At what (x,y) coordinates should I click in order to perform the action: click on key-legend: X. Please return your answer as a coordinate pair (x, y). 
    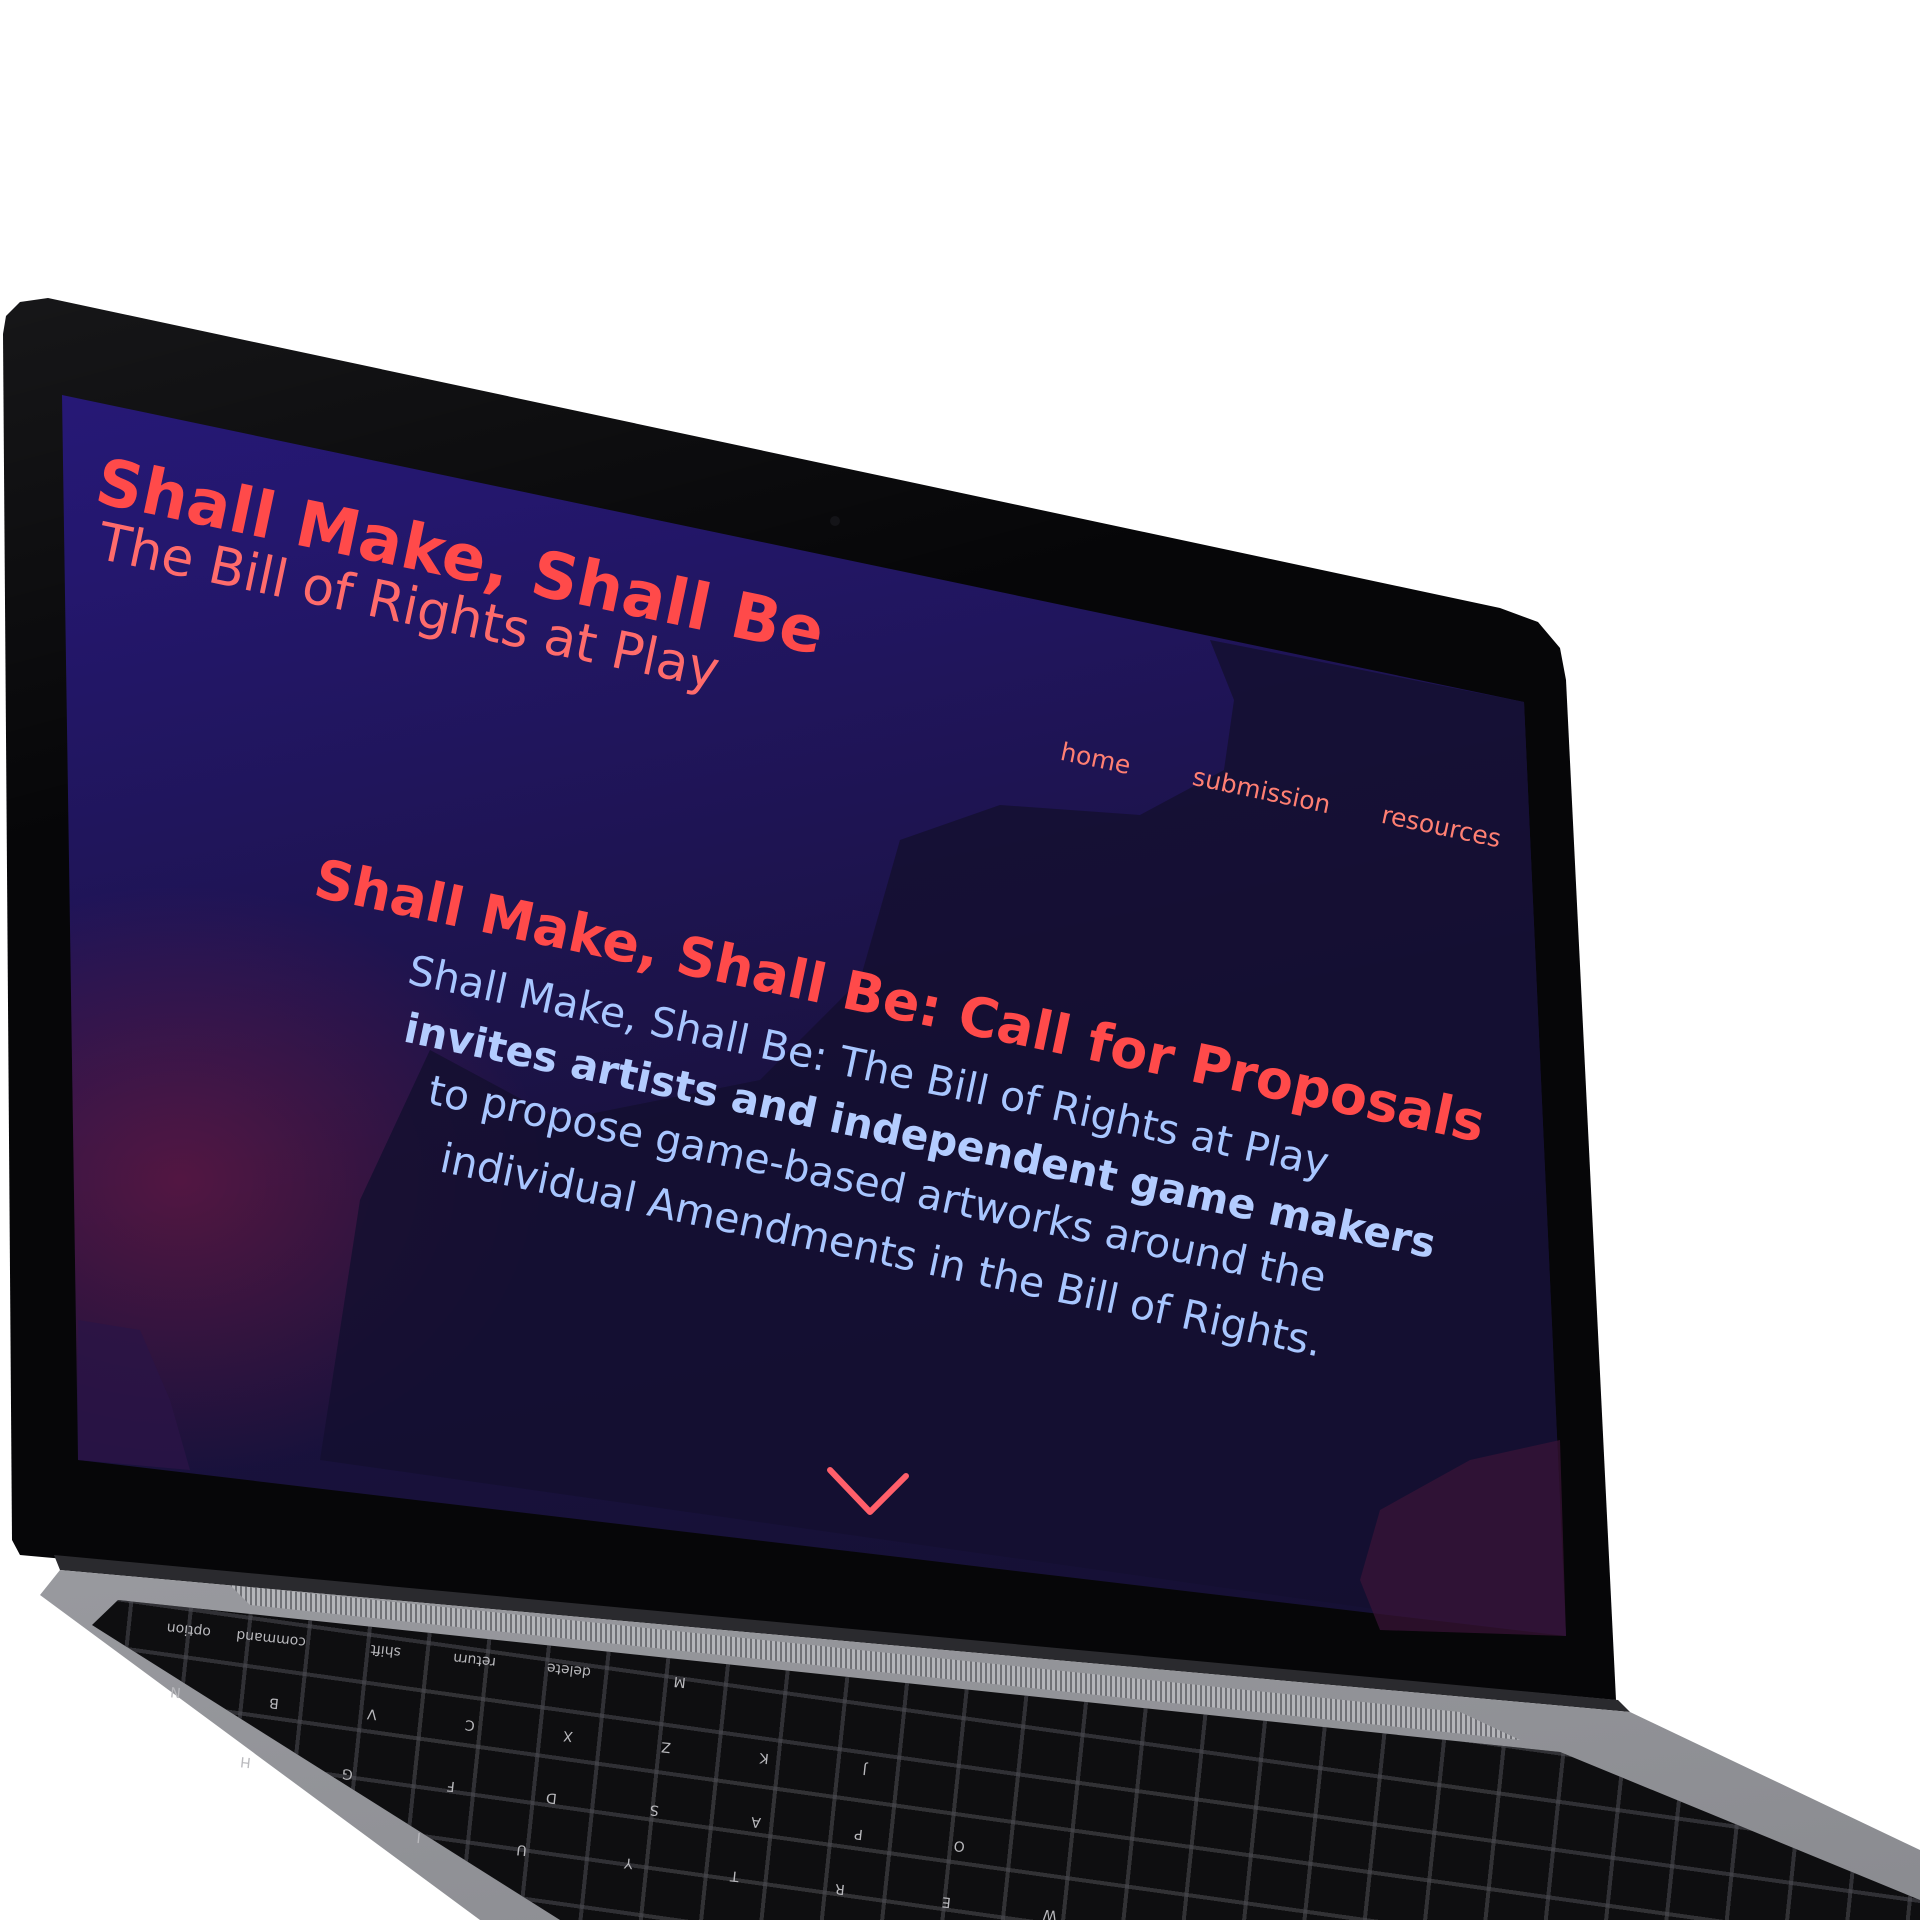
    Looking at the image, I should click on (568, 1735).